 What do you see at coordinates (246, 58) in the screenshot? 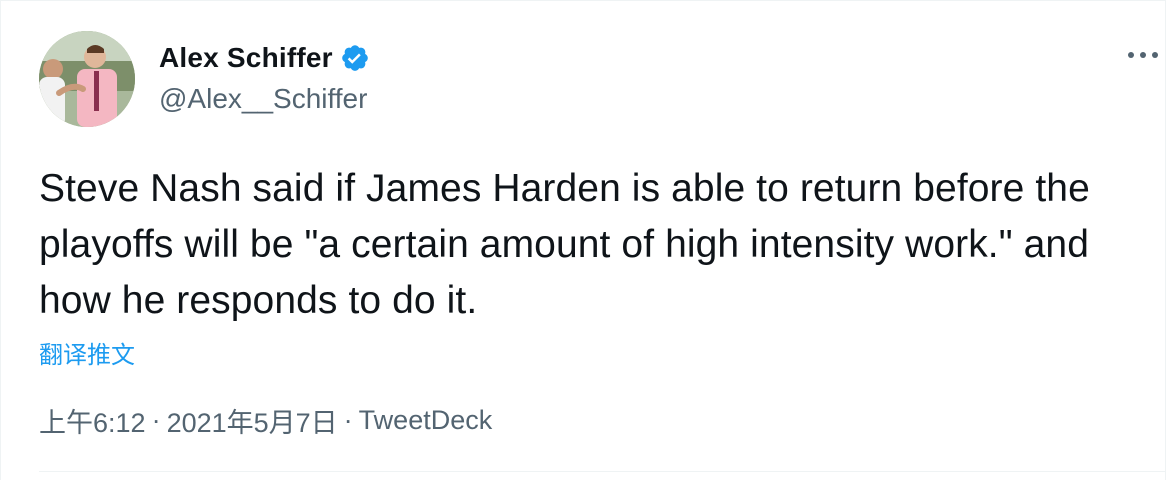
I see `display-name: Alex Schiffer` at bounding box center [246, 58].